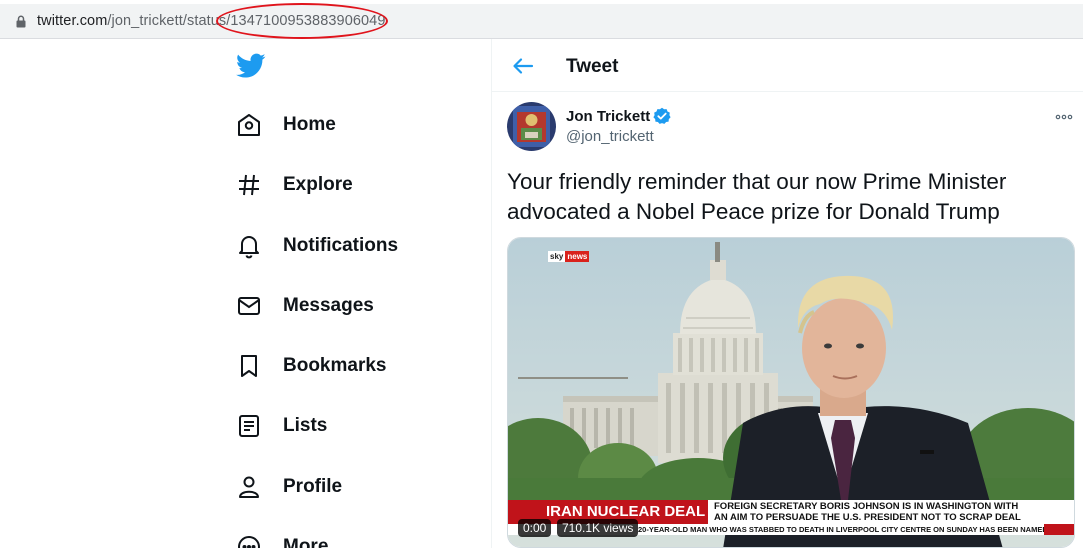  I want to click on nav-item-home: Home, so click(286, 125).